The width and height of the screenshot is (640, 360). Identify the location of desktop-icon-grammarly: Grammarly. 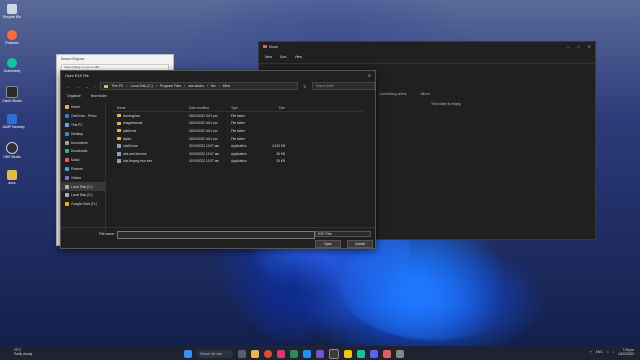
(12, 65).